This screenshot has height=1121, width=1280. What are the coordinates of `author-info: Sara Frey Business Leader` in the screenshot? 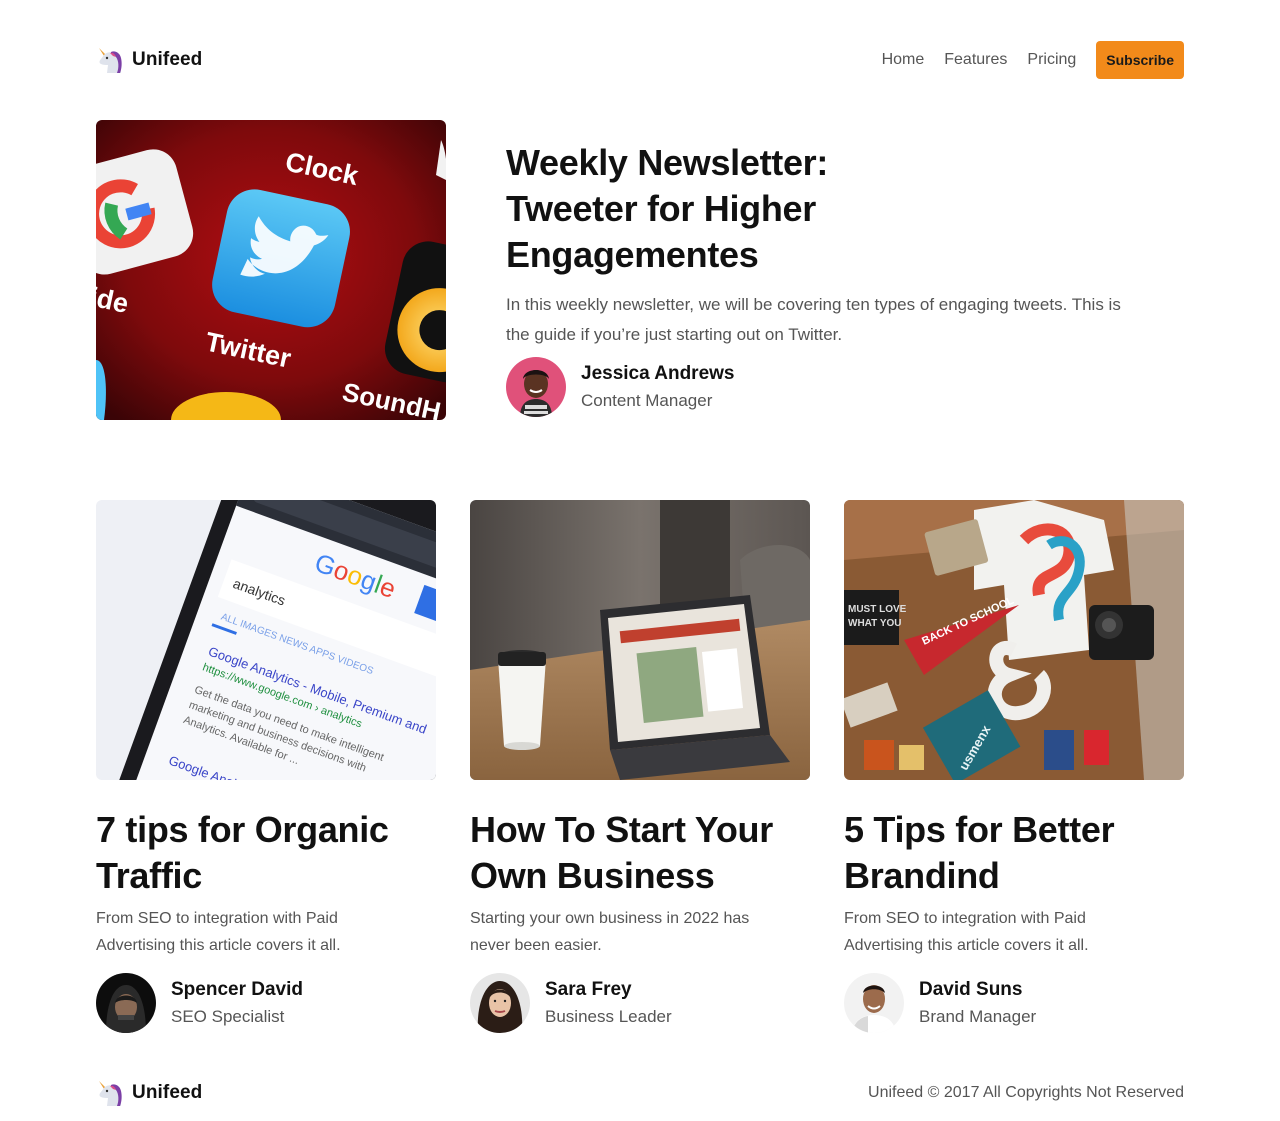 It's located at (608, 1003).